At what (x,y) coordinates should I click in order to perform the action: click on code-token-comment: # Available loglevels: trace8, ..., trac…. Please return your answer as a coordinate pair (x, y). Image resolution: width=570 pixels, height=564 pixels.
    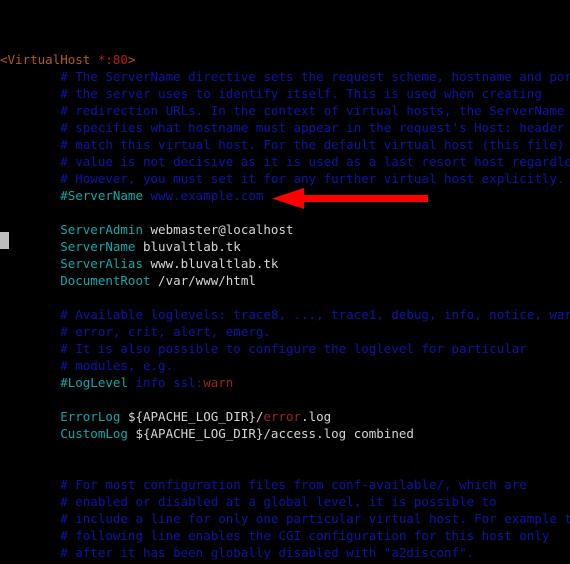
    Looking at the image, I should click on (285, 314).